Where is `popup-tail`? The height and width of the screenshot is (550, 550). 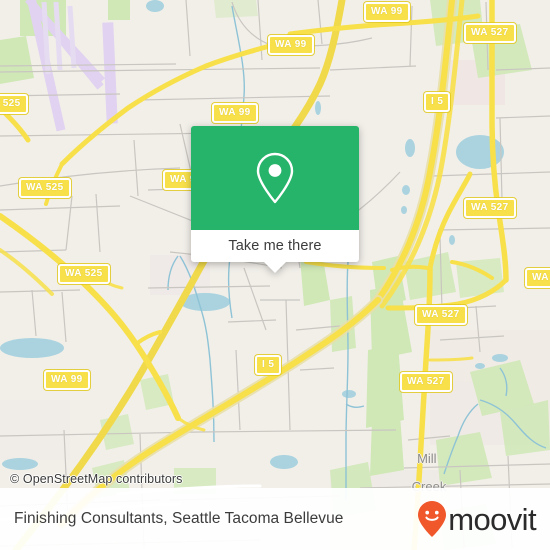
popup-tail is located at coordinates (275, 267).